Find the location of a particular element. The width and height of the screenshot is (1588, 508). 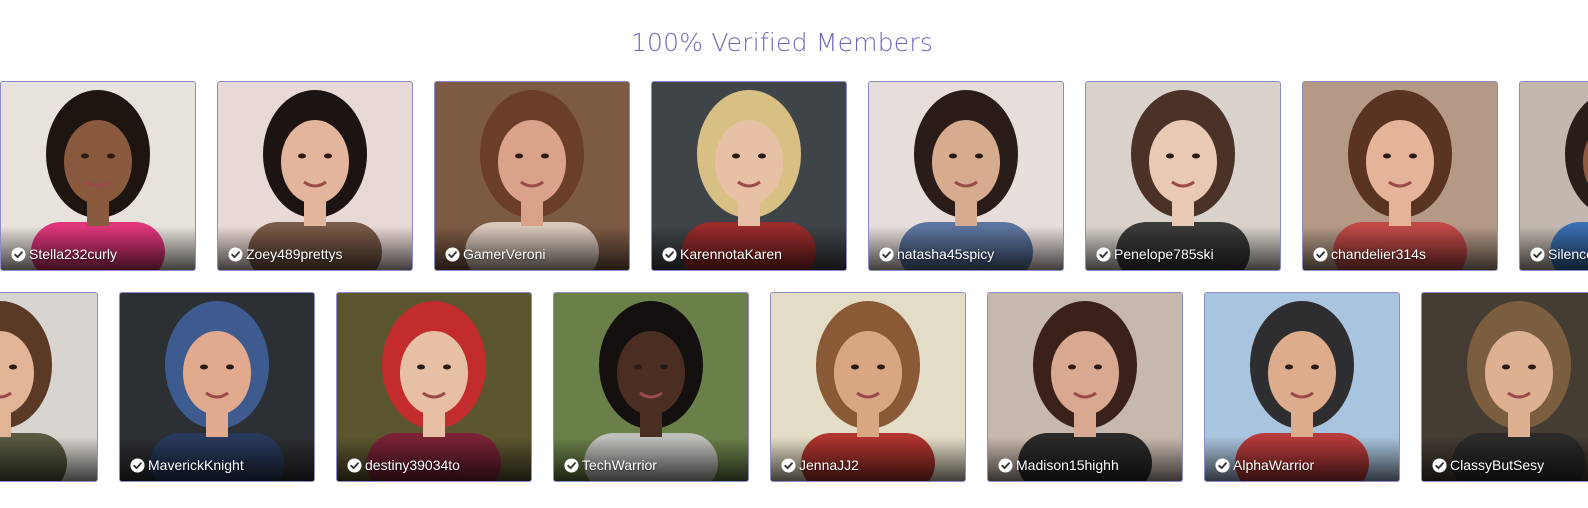

member-username: Stella232curly is located at coordinates (73, 254).